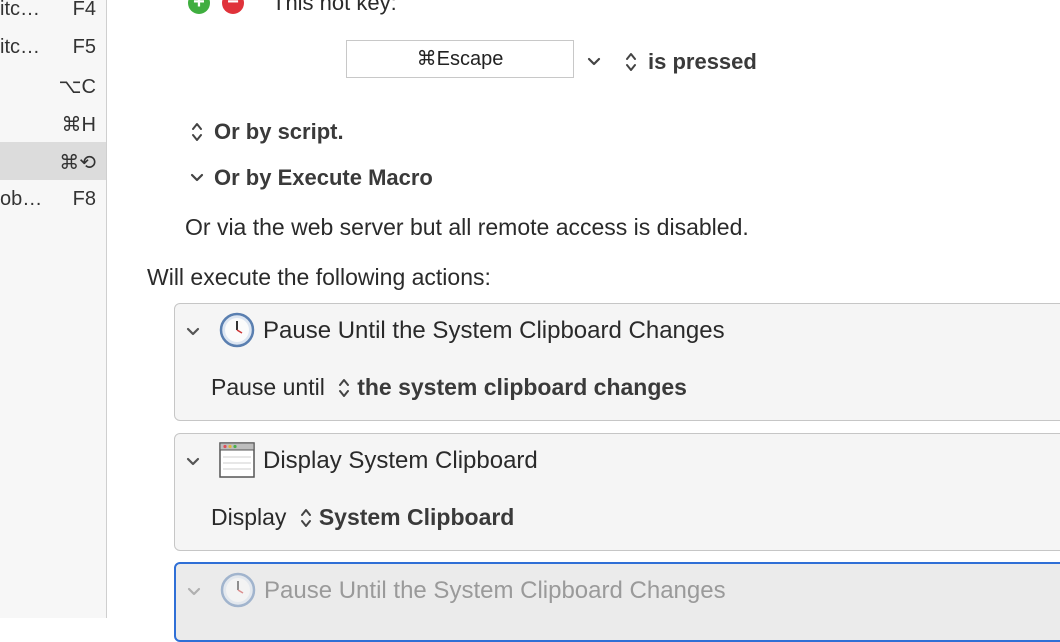 The width and height of the screenshot is (1060, 642). What do you see at coordinates (53, 85) in the screenshot?
I see `macro-row: ⌥C` at bounding box center [53, 85].